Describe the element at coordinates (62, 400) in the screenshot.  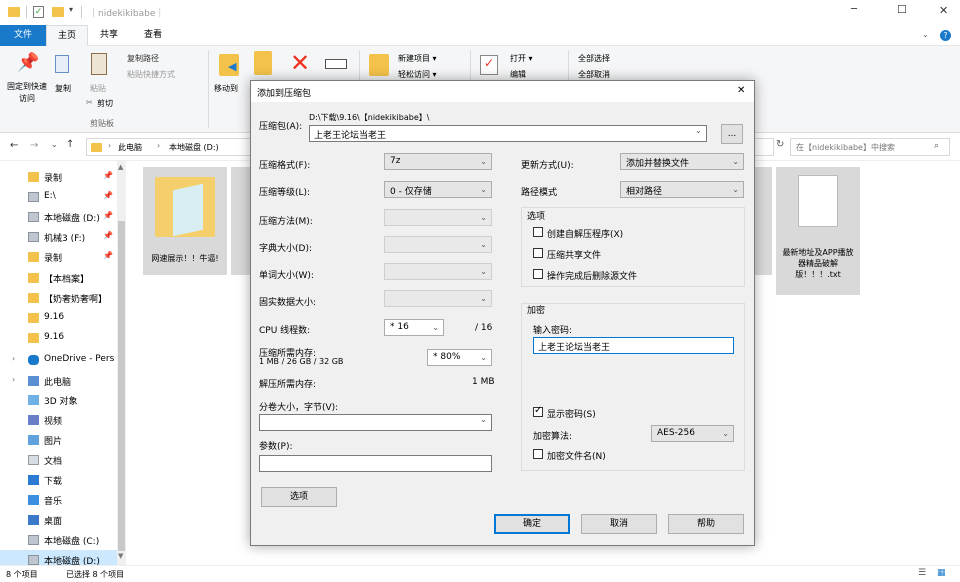
I see `nav-item: 3D 对象` at that location.